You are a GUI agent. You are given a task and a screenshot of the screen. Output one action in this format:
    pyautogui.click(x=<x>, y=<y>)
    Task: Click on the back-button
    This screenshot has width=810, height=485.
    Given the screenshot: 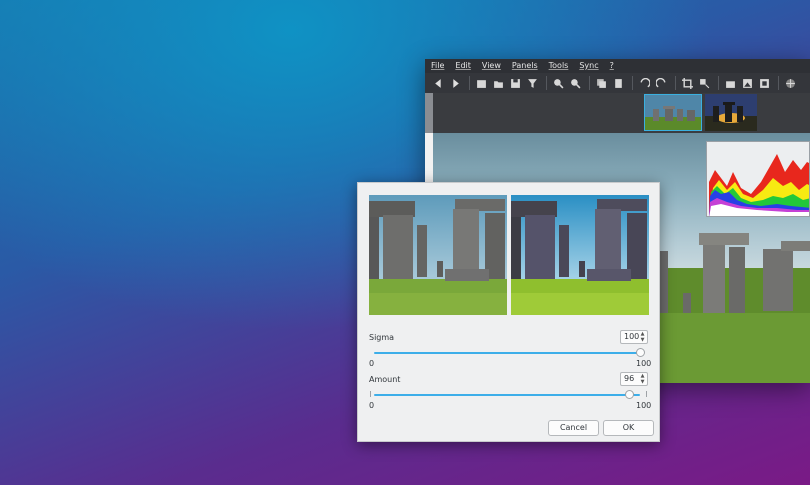 What is the action you would take?
    pyautogui.click(x=438, y=83)
    